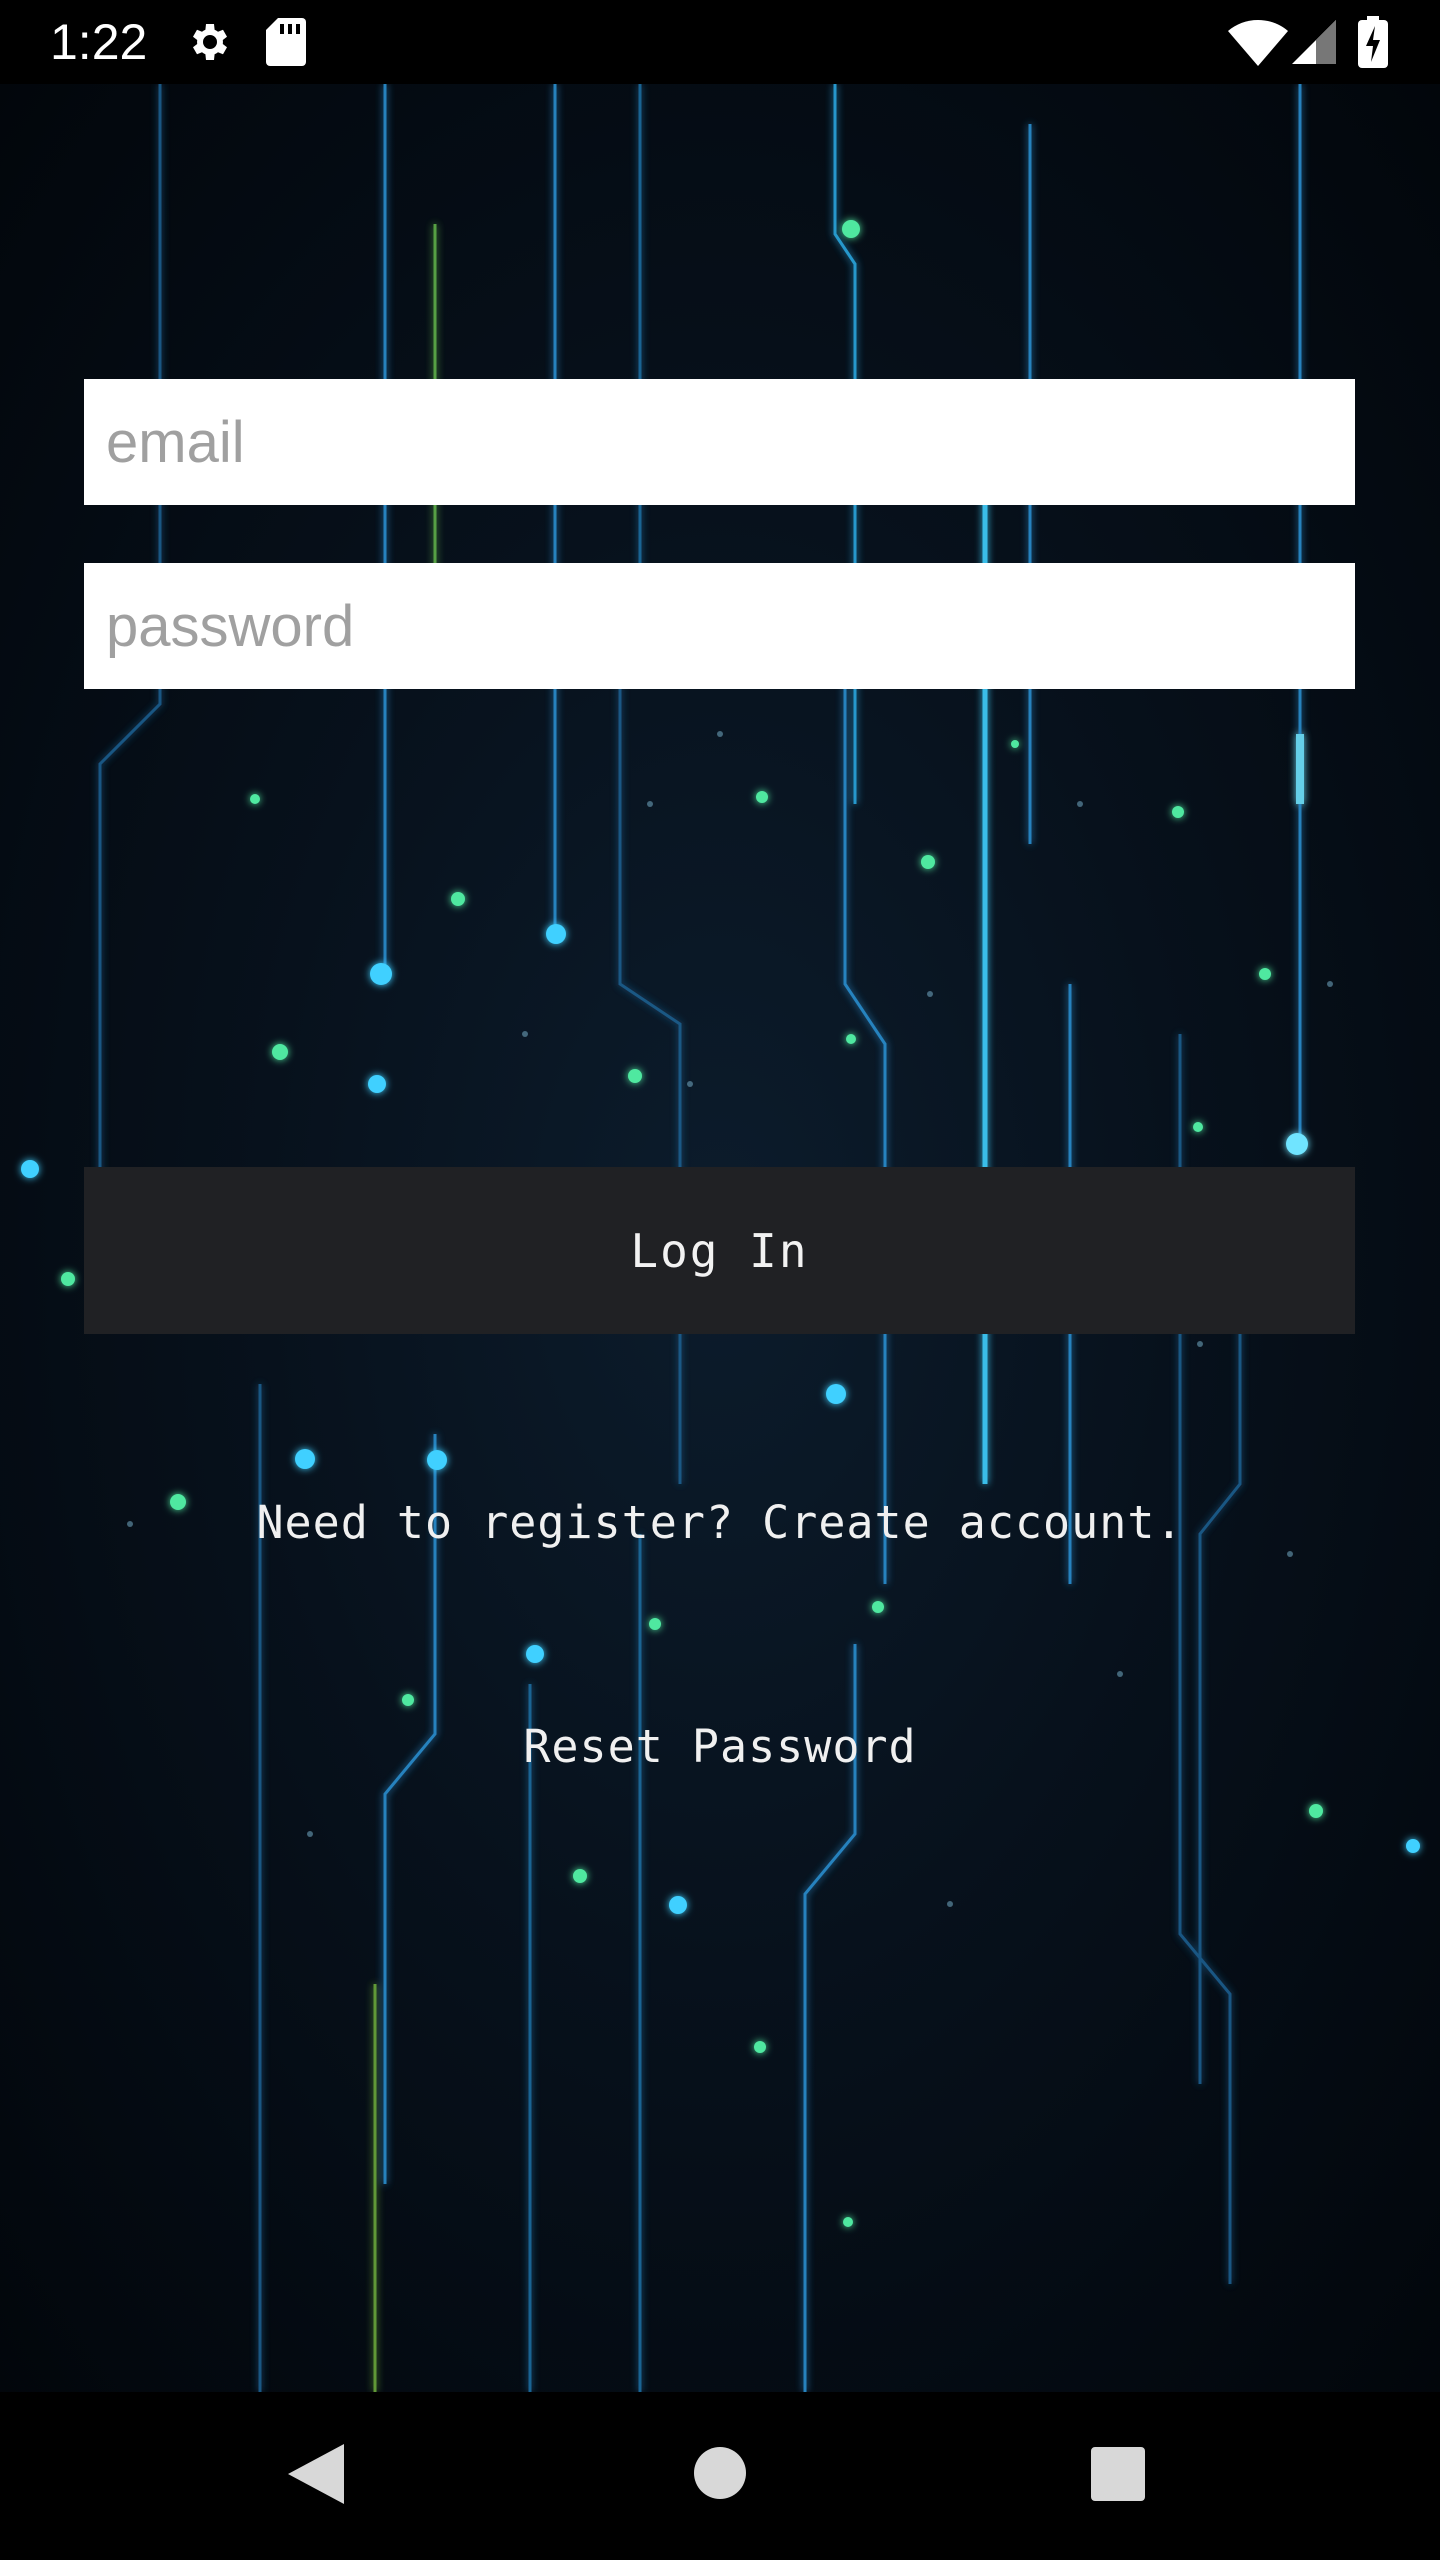 This screenshot has height=2560, width=1440. Describe the element at coordinates (210, 42) in the screenshot. I see `settings-icon` at that location.